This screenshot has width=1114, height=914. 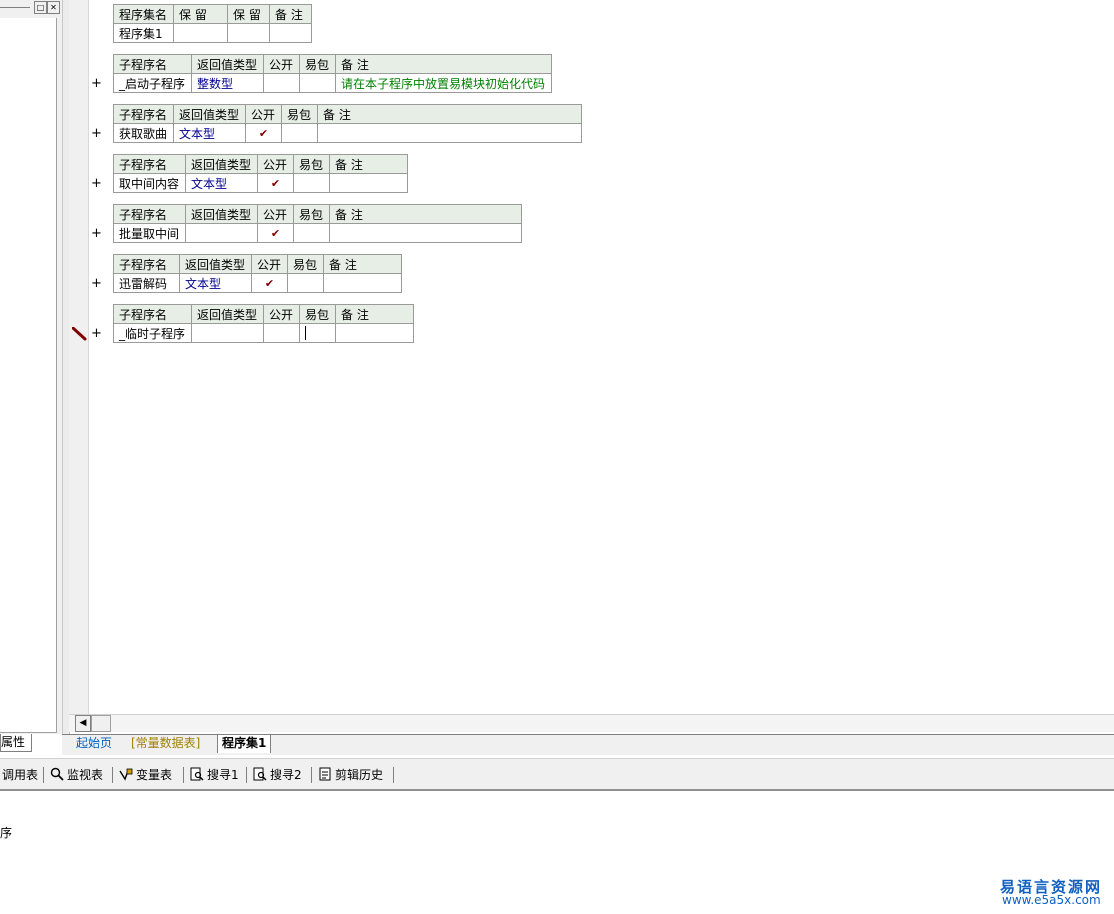 What do you see at coordinates (126, 774) in the screenshot?
I see `variables-icon` at bounding box center [126, 774].